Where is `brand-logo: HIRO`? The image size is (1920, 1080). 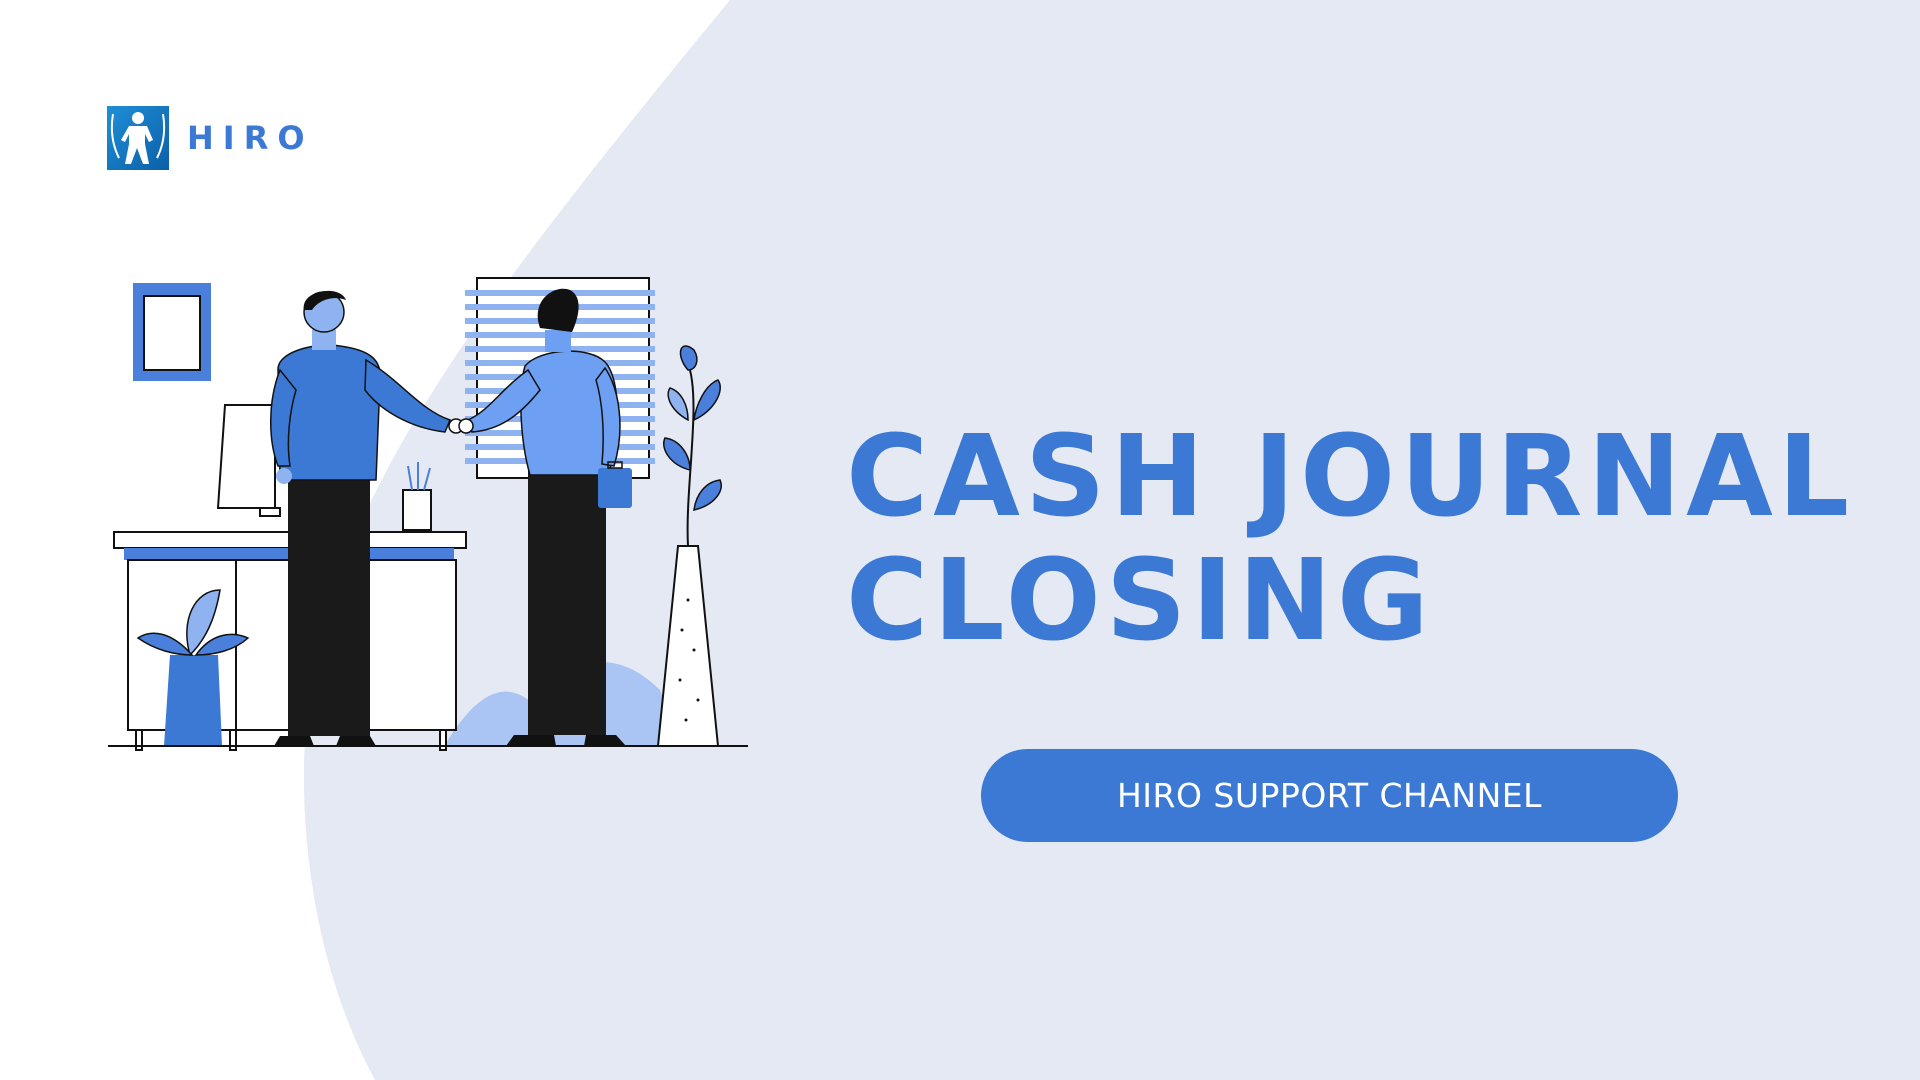
brand-logo: HIRO is located at coordinates (210, 138).